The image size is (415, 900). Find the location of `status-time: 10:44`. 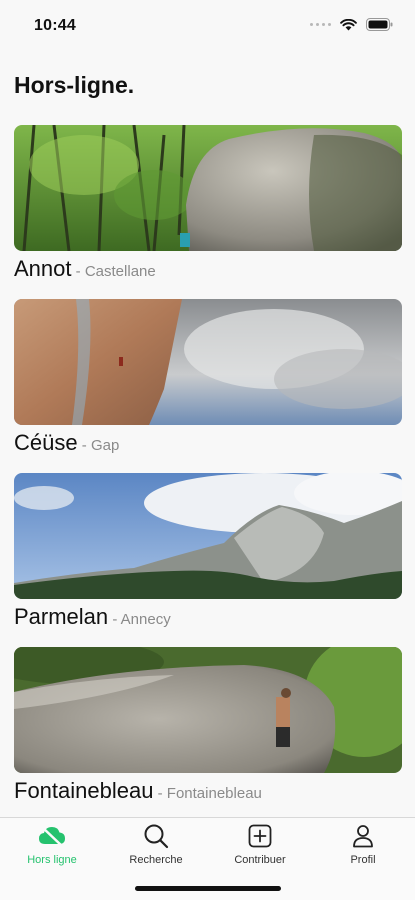

status-time: 10:44 is located at coordinates (55, 25).